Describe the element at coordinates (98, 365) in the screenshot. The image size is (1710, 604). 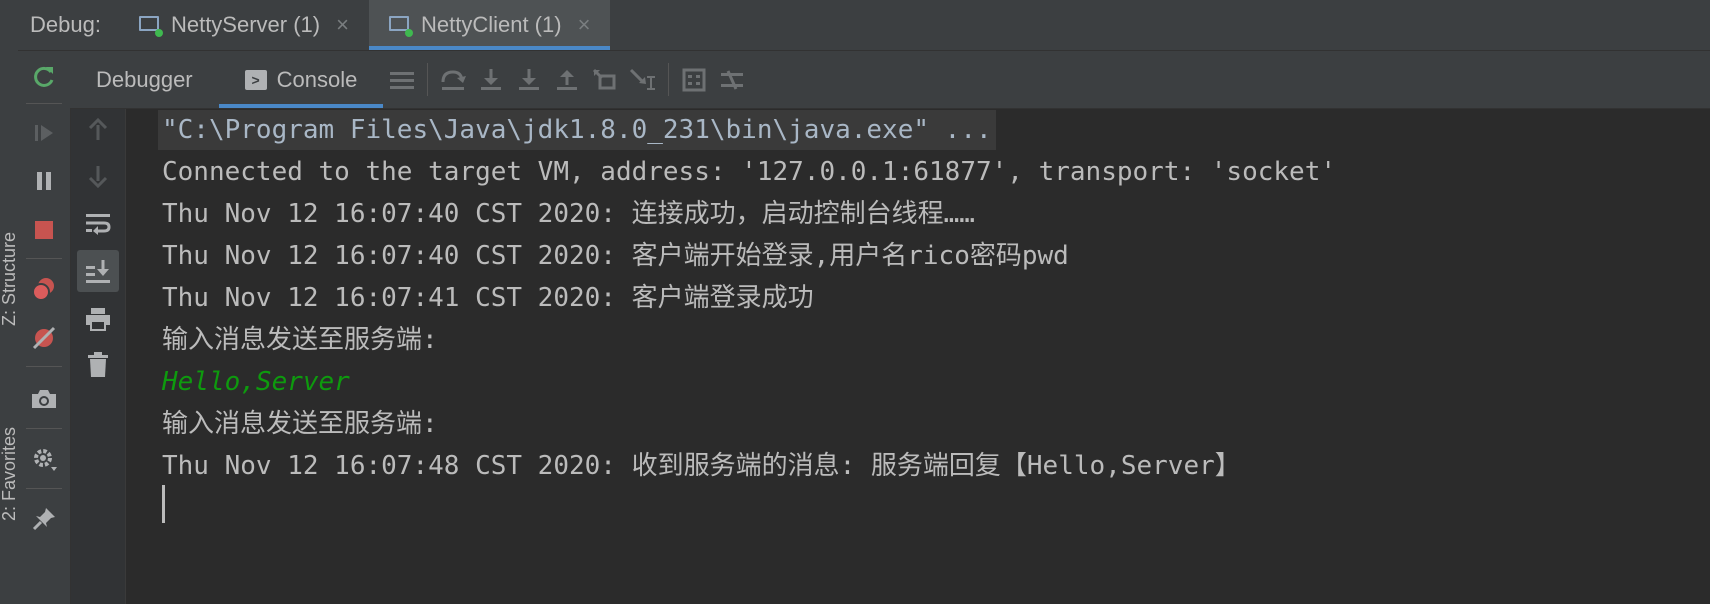
I see `trash-icon` at that location.